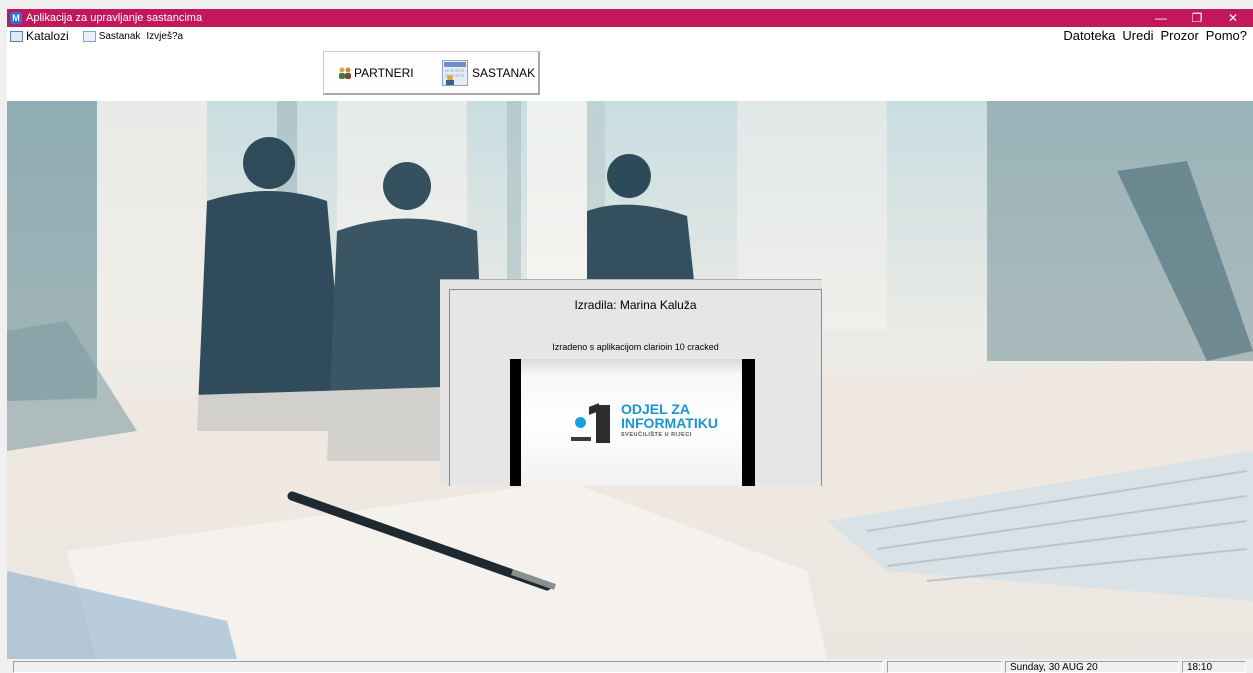  What do you see at coordinates (1226, 35) in the screenshot?
I see `menu-pomoc: Pomo?` at bounding box center [1226, 35].